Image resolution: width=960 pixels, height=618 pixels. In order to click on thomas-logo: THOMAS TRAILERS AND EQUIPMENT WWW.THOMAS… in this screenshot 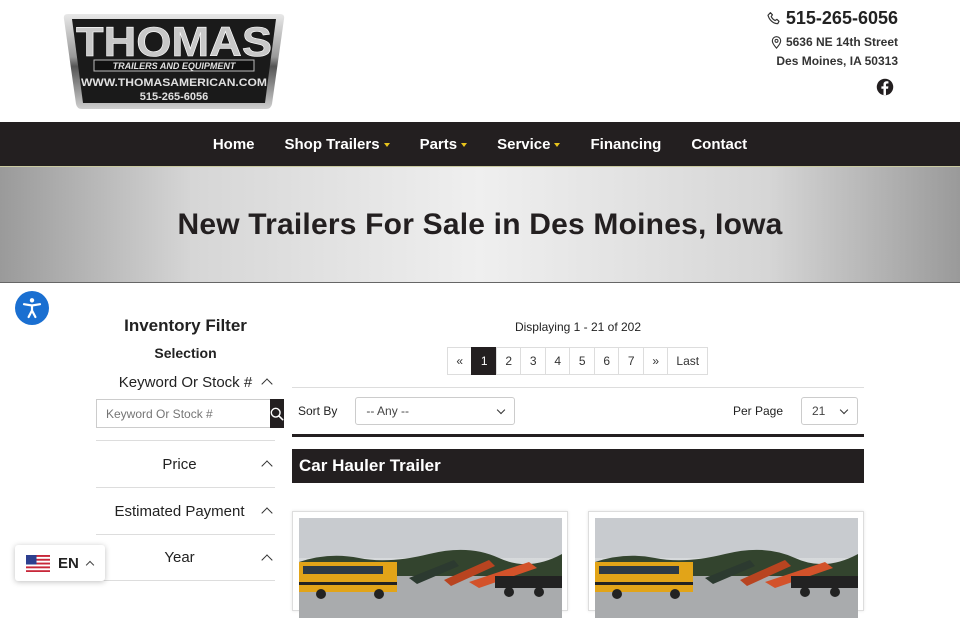, I will do `click(174, 61)`.